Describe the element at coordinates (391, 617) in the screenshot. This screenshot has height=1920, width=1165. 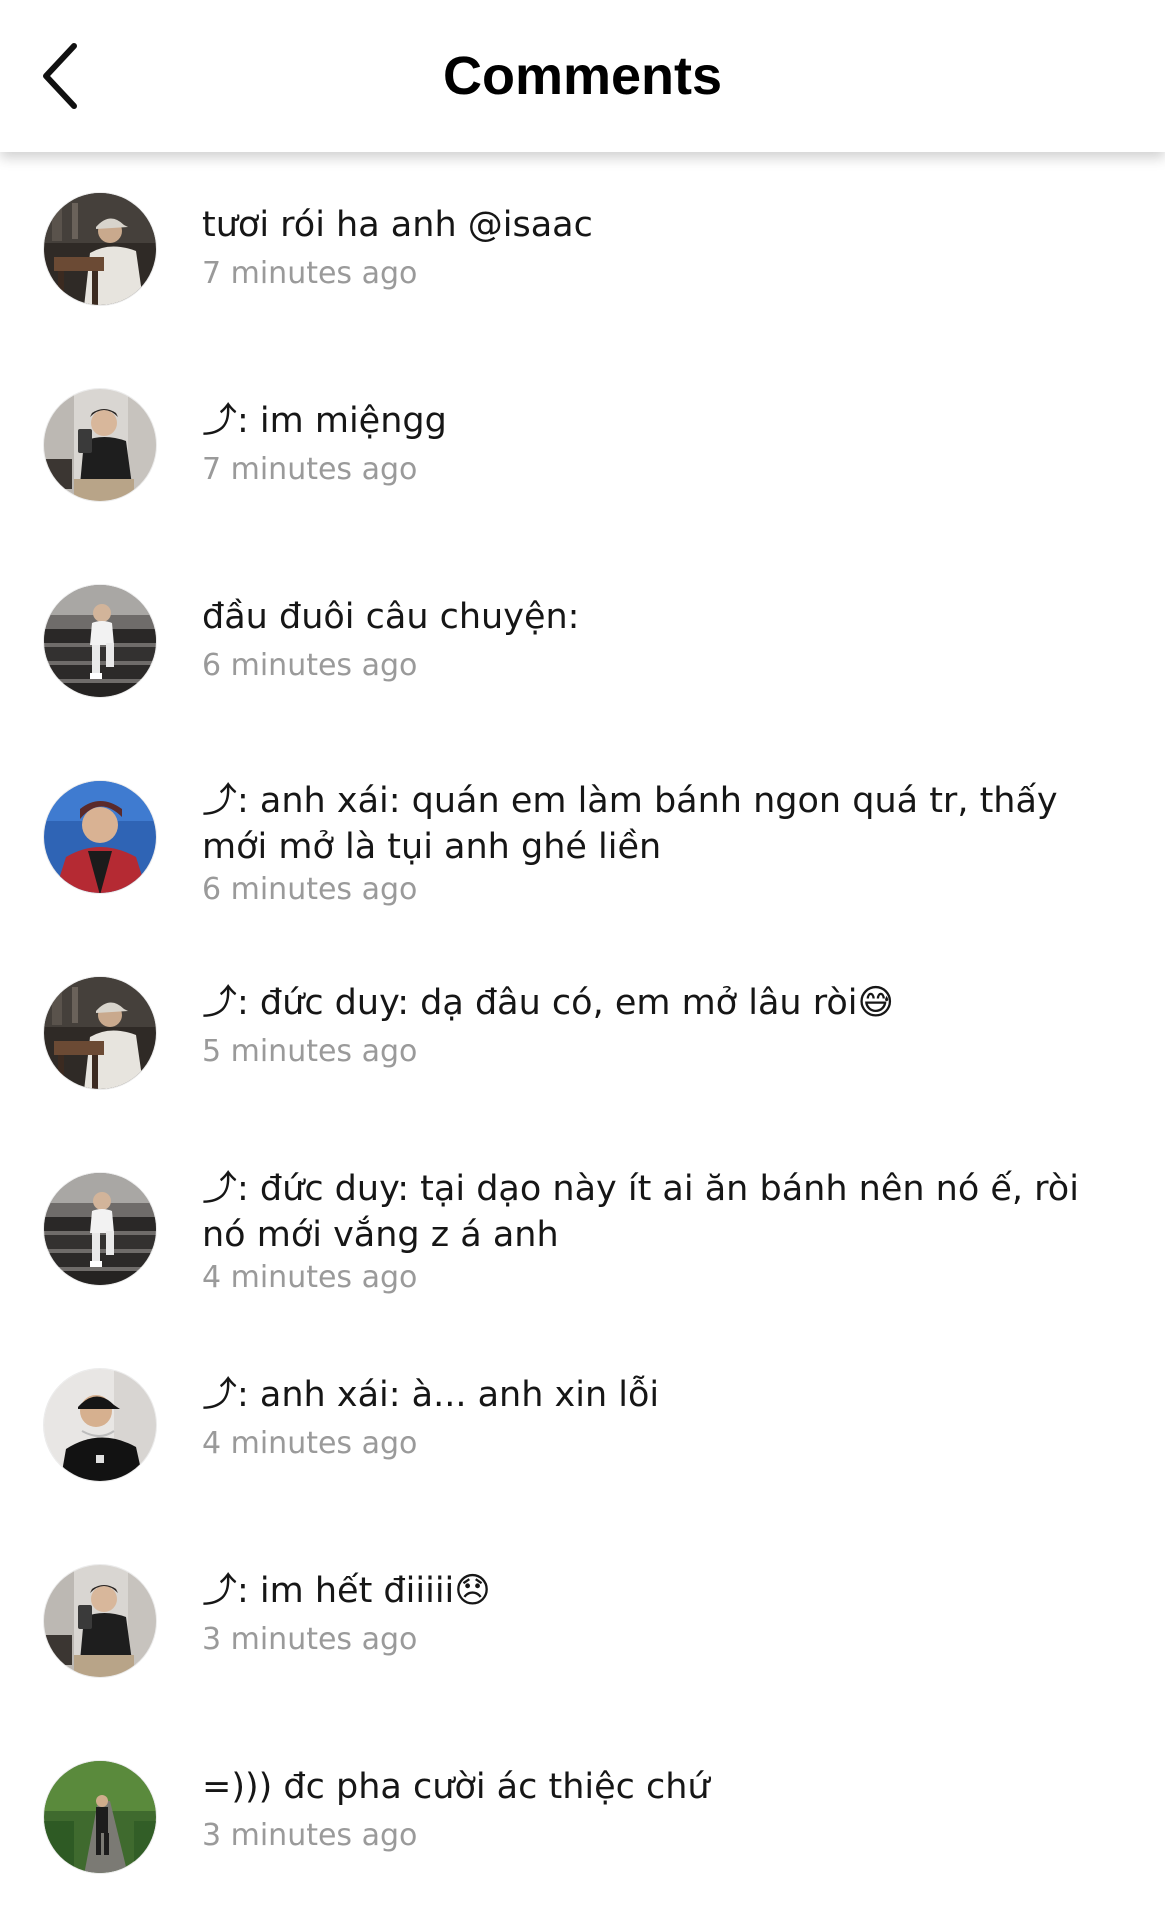
I see `comment-text: đầu đuôi câu chuyện:` at that location.